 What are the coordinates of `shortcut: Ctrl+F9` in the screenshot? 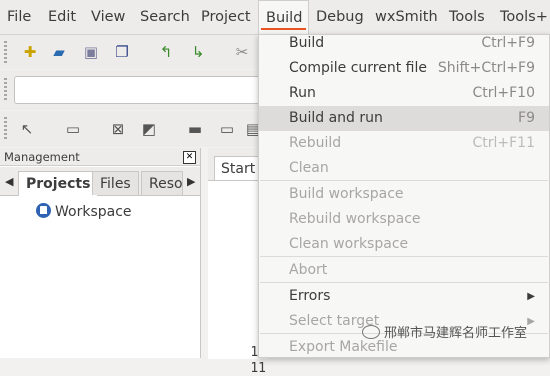 It's located at (508, 43).